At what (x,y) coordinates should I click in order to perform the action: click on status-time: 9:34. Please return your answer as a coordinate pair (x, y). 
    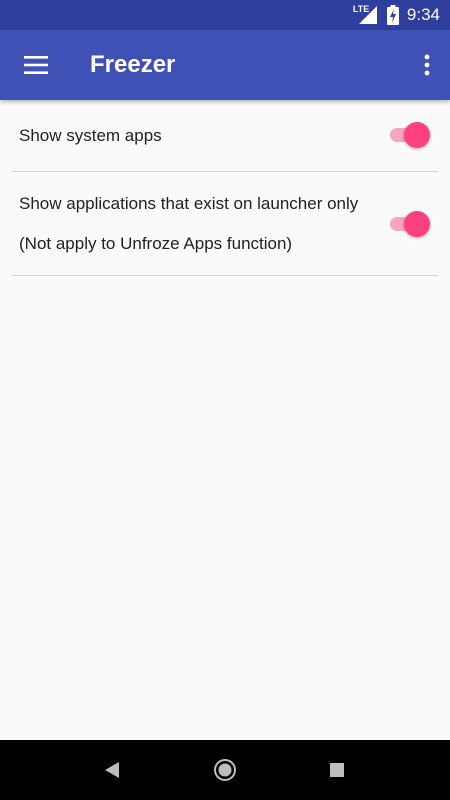
    Looking at the image, I should click on (423, 14).